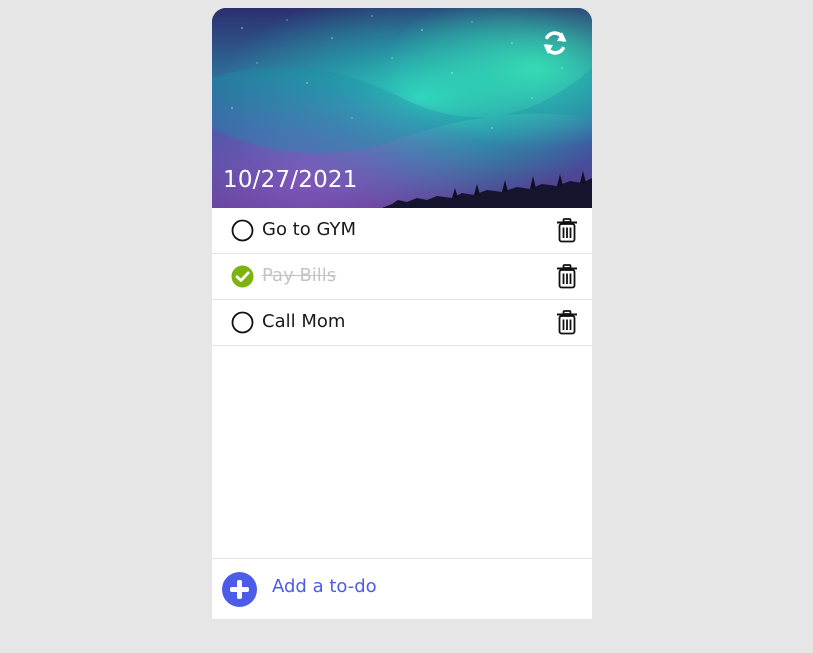  What do you see at coordinates (402, 588) in the screenshot?
I see `add-todo-bar: Add a to-do` at bounding box center [402, 588].